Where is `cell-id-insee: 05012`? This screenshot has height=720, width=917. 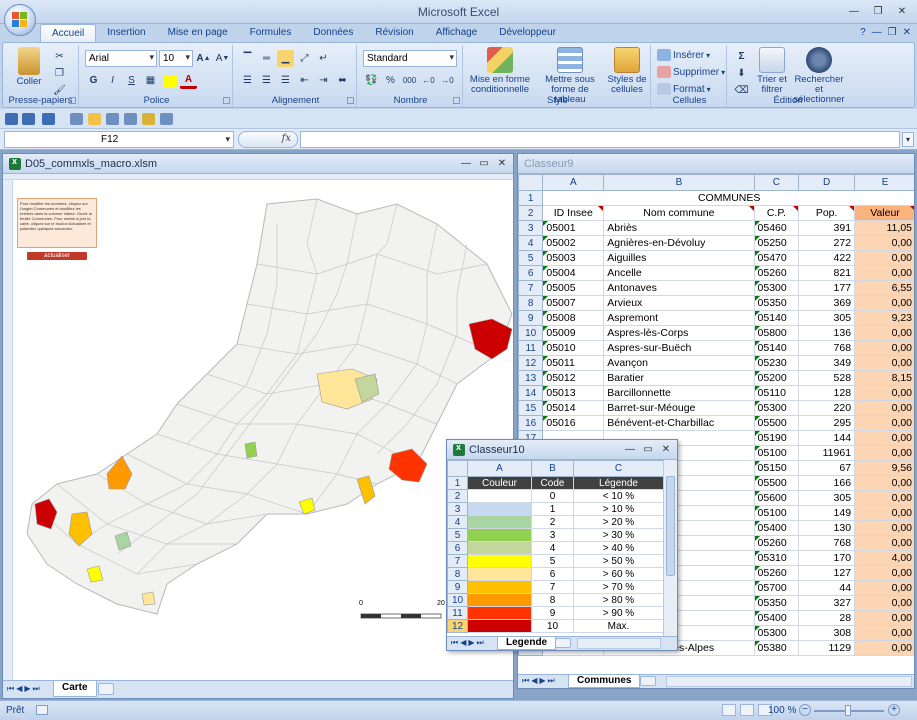 cell-id-insee: 05012 is located at coordinates (573, 378).